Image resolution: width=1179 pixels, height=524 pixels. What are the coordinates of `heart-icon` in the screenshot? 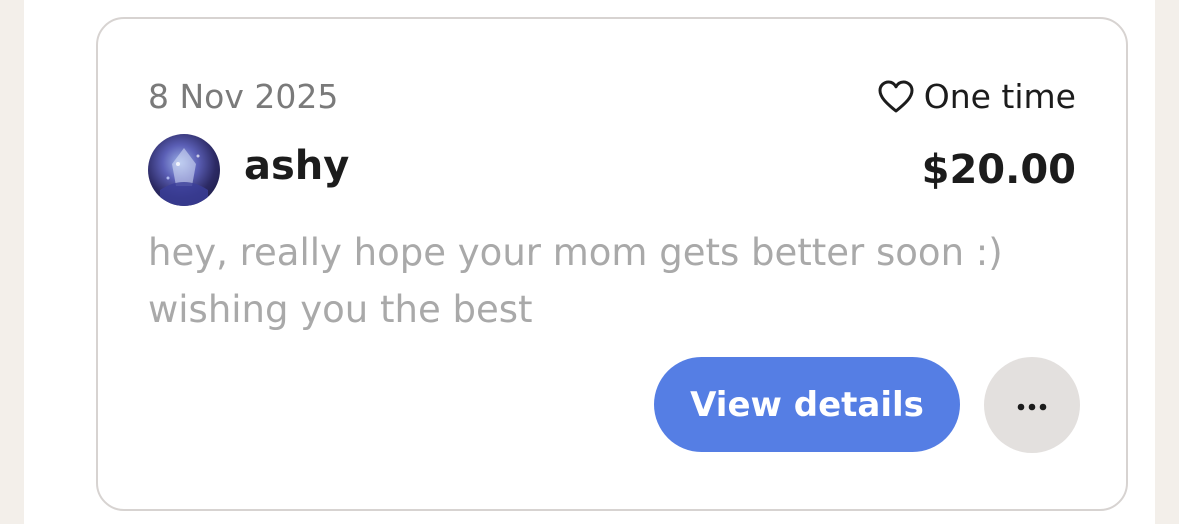 It's located at (896, 97).